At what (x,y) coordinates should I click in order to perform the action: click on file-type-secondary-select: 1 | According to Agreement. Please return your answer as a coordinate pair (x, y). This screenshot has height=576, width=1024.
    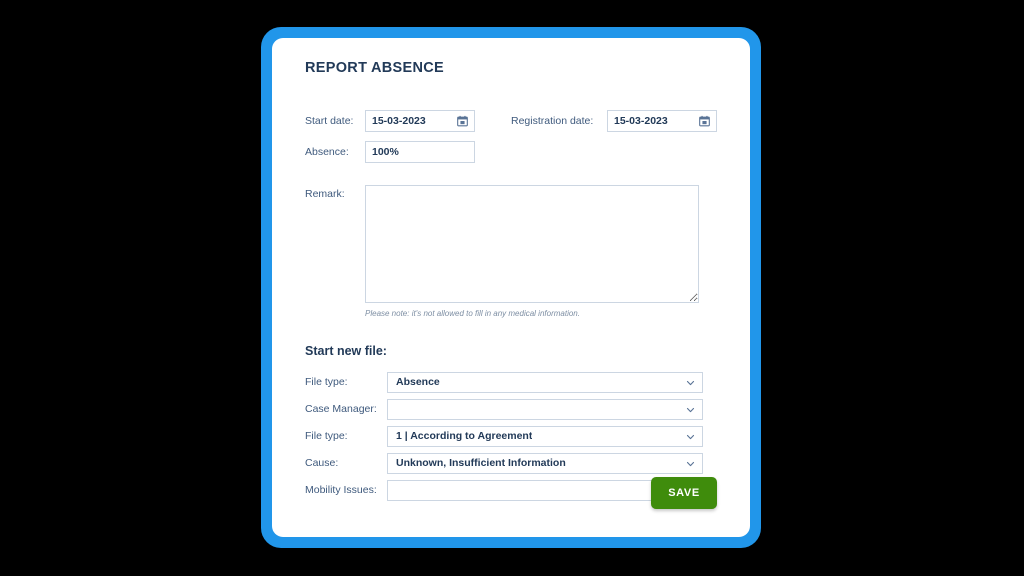
    Looking at the image, I should click on (545, 436).